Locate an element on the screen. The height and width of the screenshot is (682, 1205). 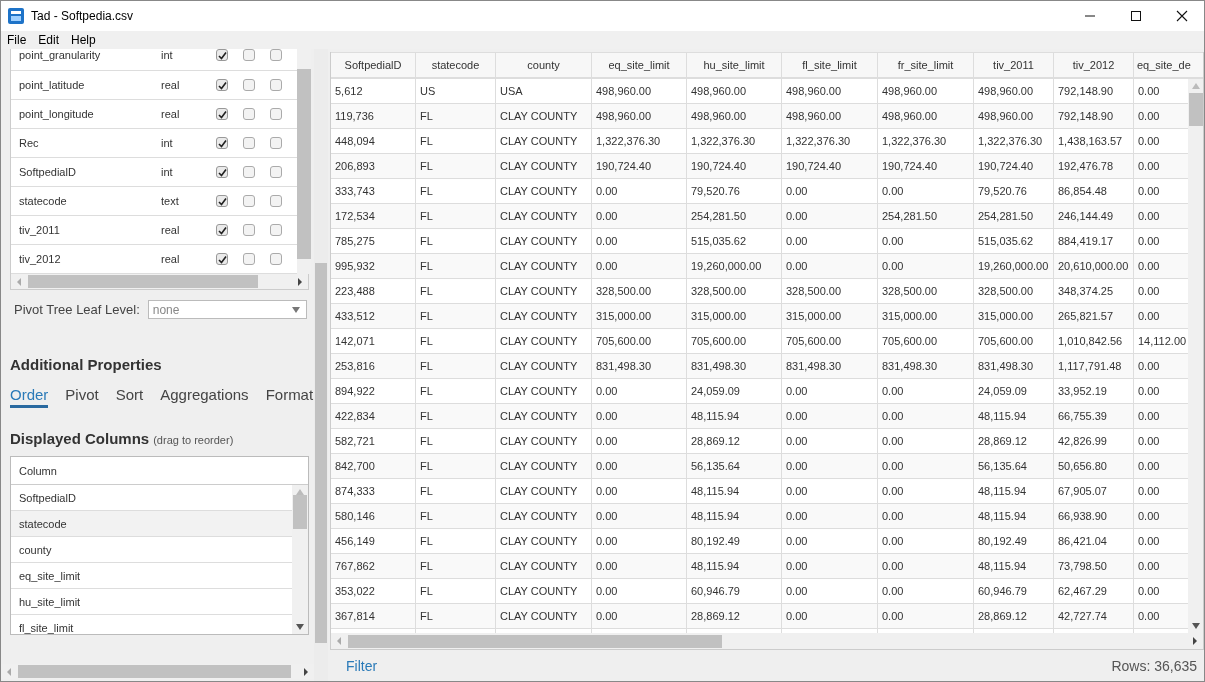
table-cell: 80,192.49 is located at coordinates (734, 541).